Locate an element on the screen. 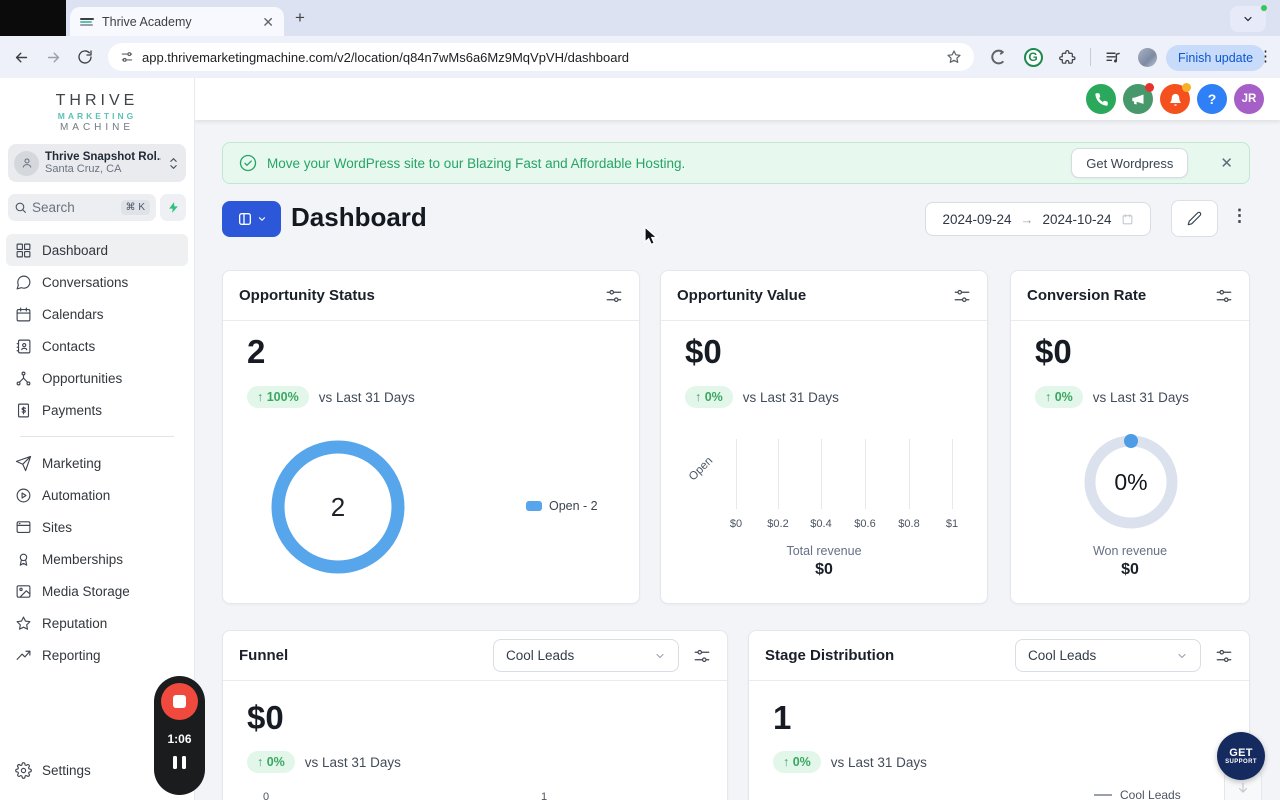  axis-tick: 0 is located at coordinates (266, 795).